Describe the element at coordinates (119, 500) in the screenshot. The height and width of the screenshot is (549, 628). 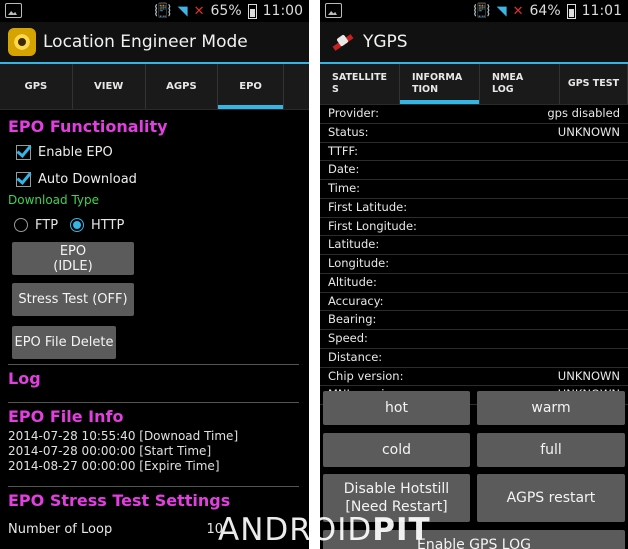
I see `epo-stress-test-settings-title: EPO Stress Test Settings` at that location.